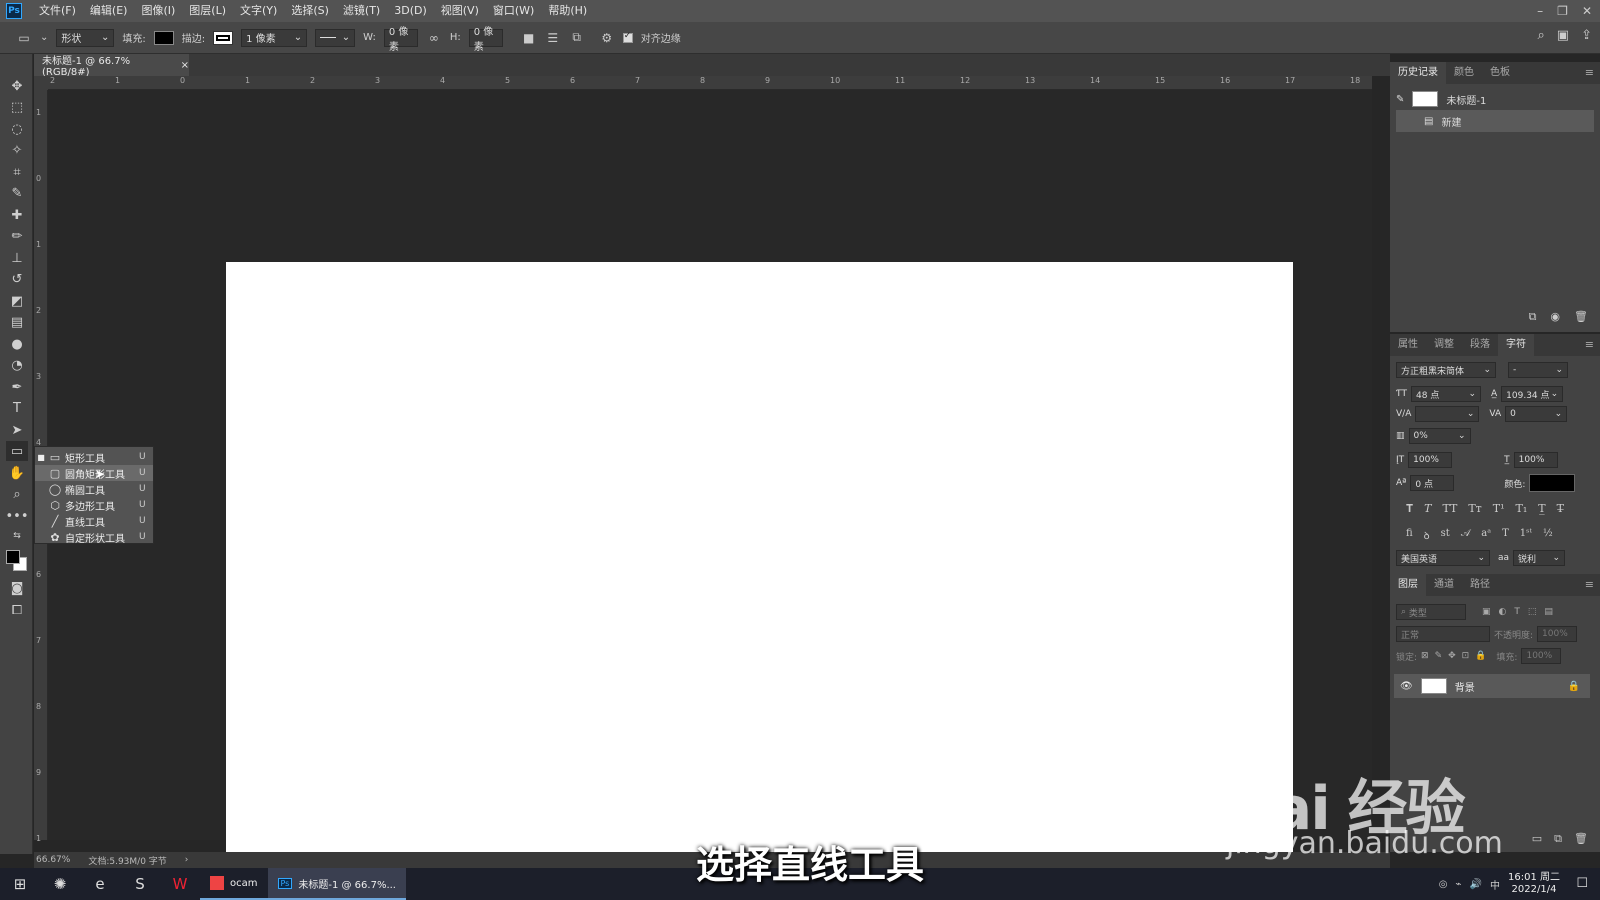 This screenshot has width=1600, height=900. What do you see at coordinates (17, 150) in the screenshot?
I see `magic-wand-tool-icon: ✧` at bounding box center [17, 150].